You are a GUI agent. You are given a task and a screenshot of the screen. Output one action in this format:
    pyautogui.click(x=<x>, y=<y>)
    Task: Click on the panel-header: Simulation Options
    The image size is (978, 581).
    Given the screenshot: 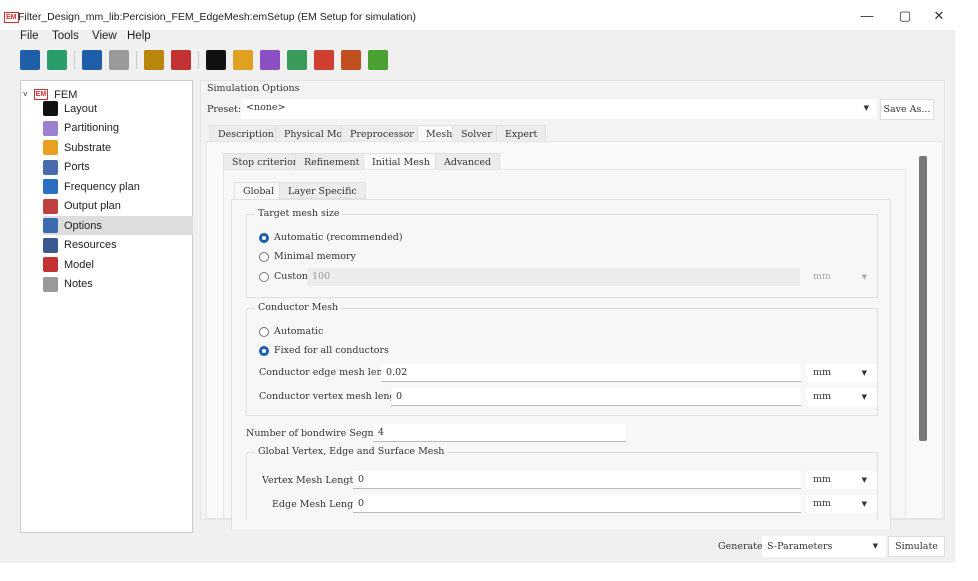 What is the action you would take?
    pyautogui.click(x=253, y=88)
    